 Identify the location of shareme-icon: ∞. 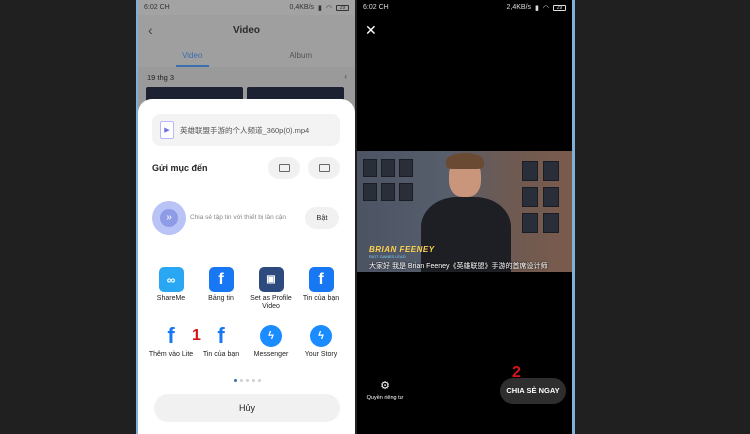
(171, 279).